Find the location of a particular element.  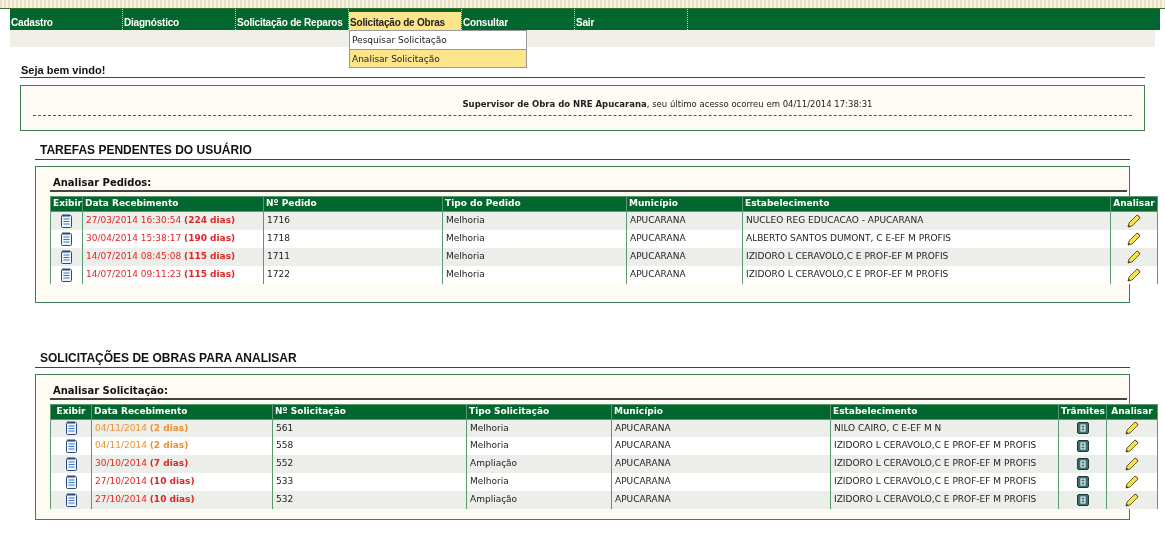

column-header: Trâmites is located at coordinates (1082, 411).